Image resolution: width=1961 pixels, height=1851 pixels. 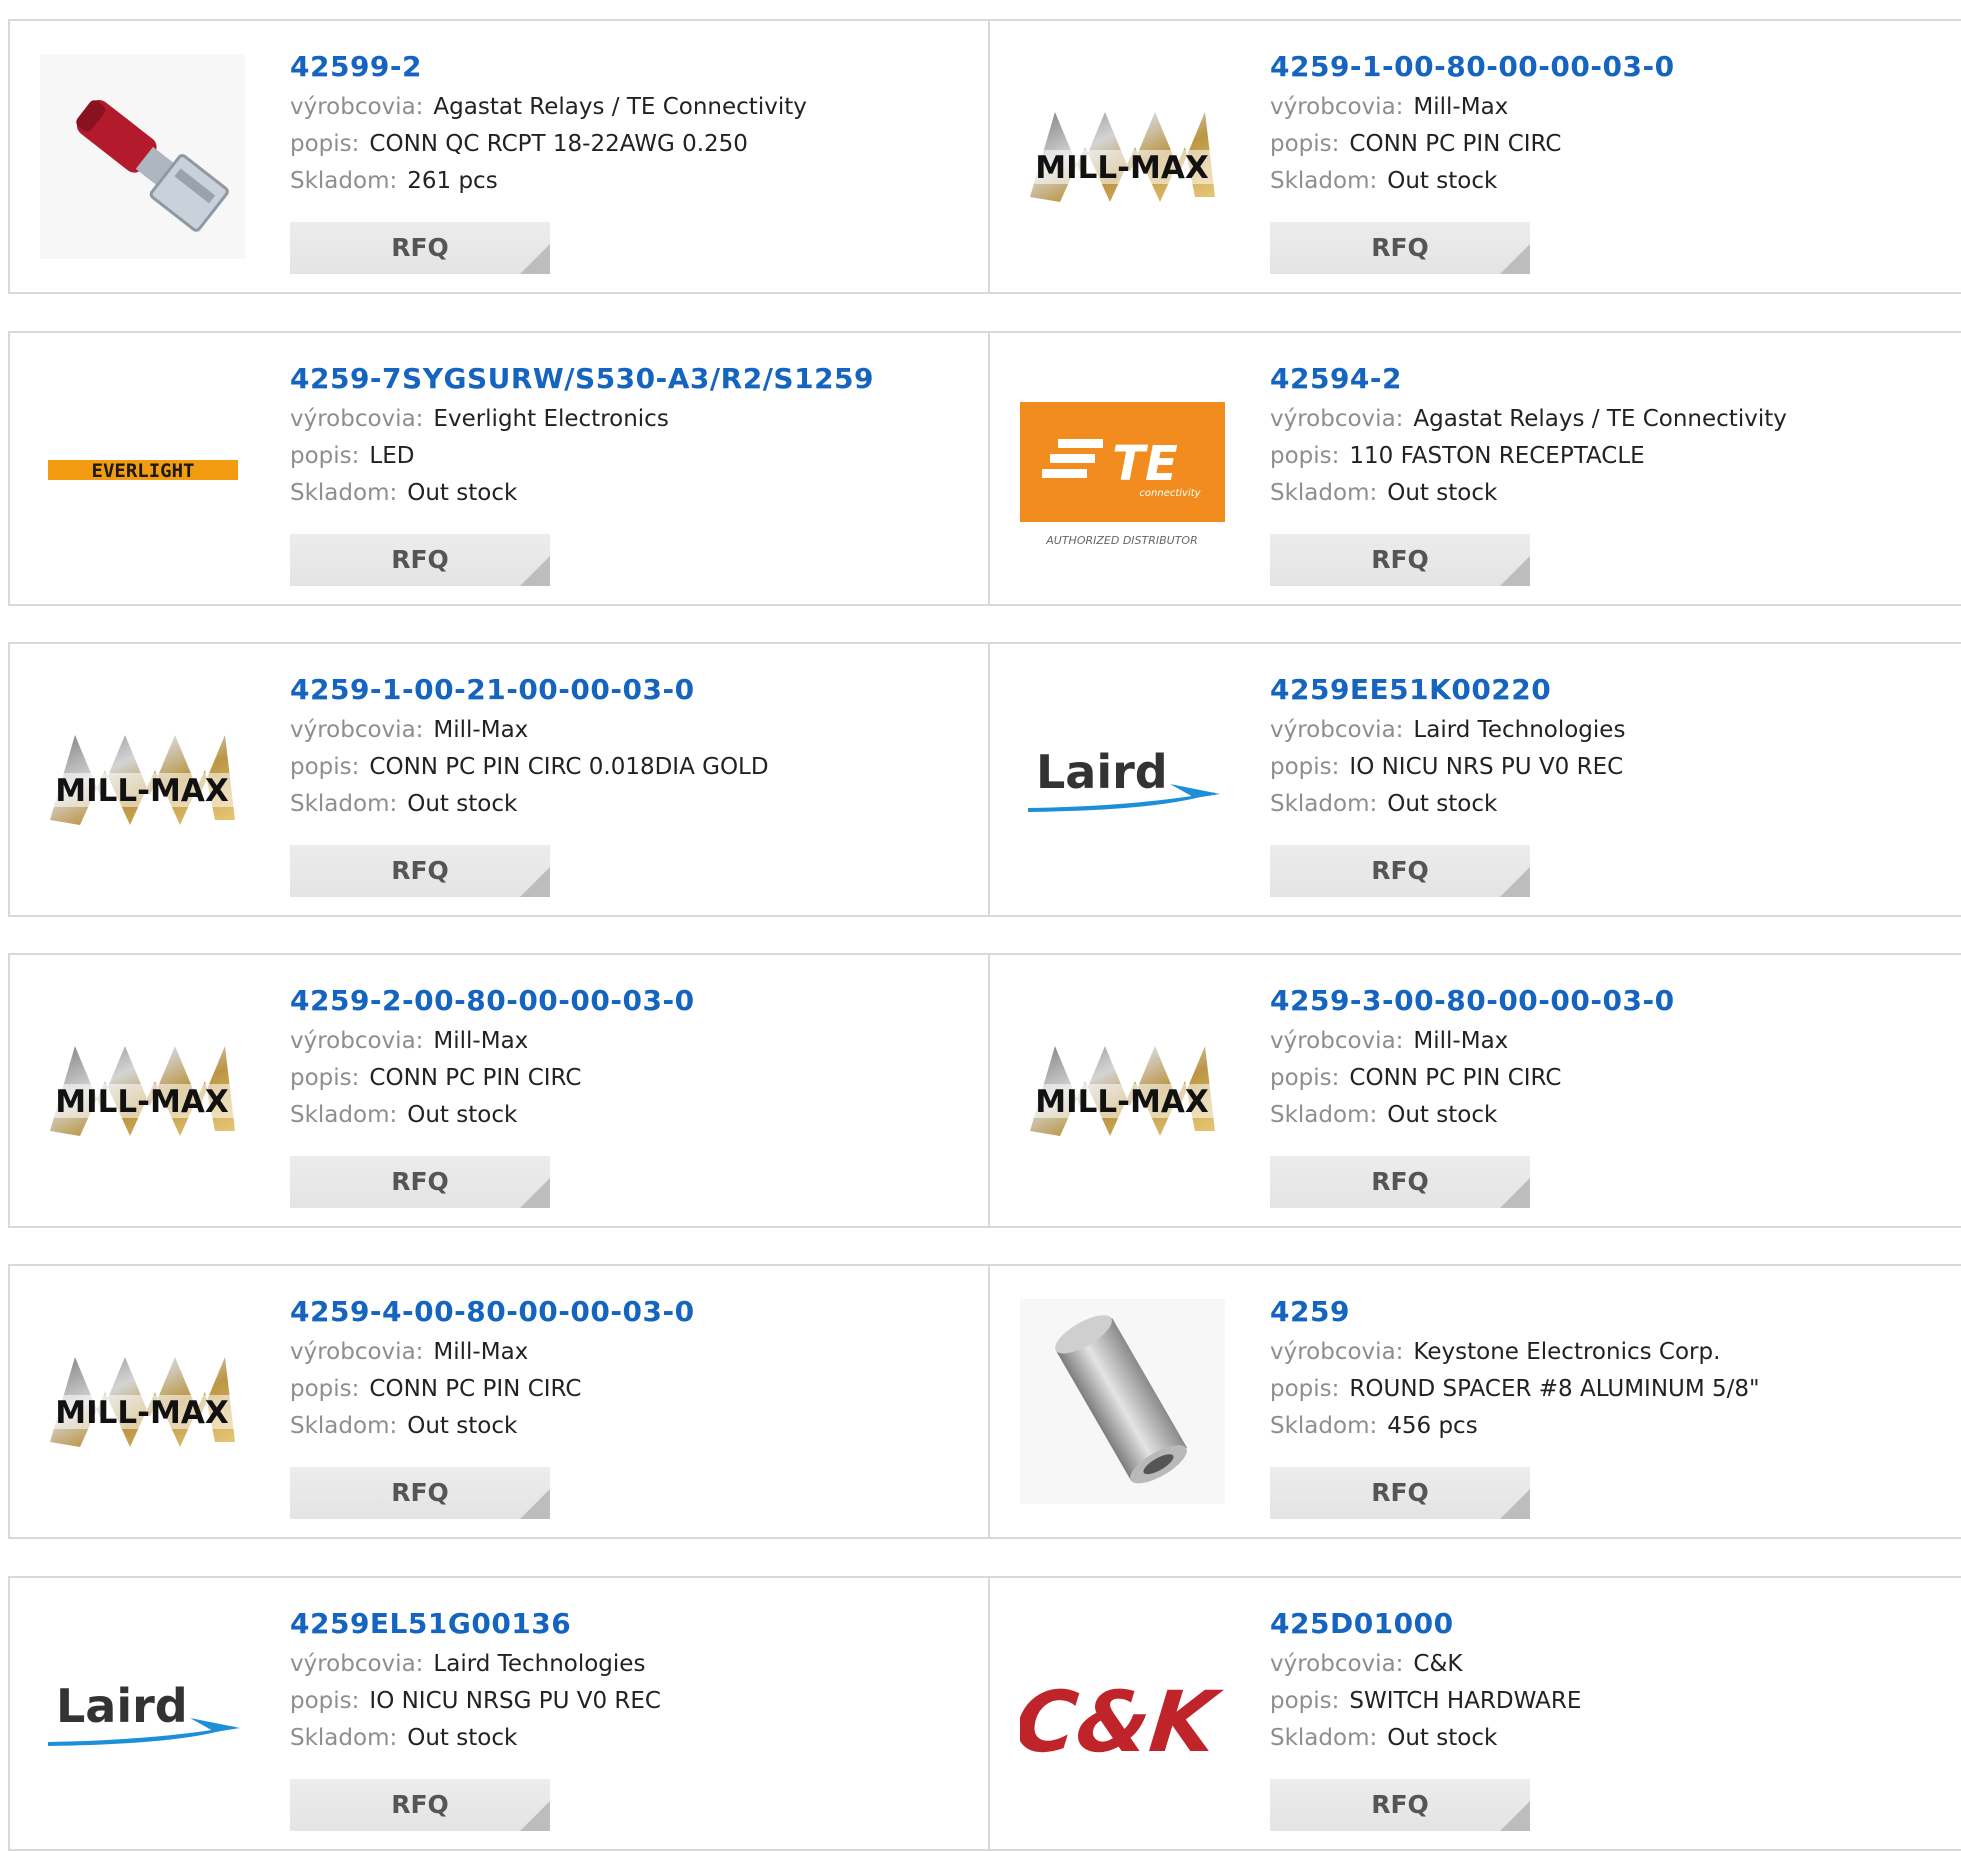 What do you see at coordinates (143, 471) in the screenshot?
I see `everlight-logo-text: EVERLIGHT` at bounding box center [143, 471].